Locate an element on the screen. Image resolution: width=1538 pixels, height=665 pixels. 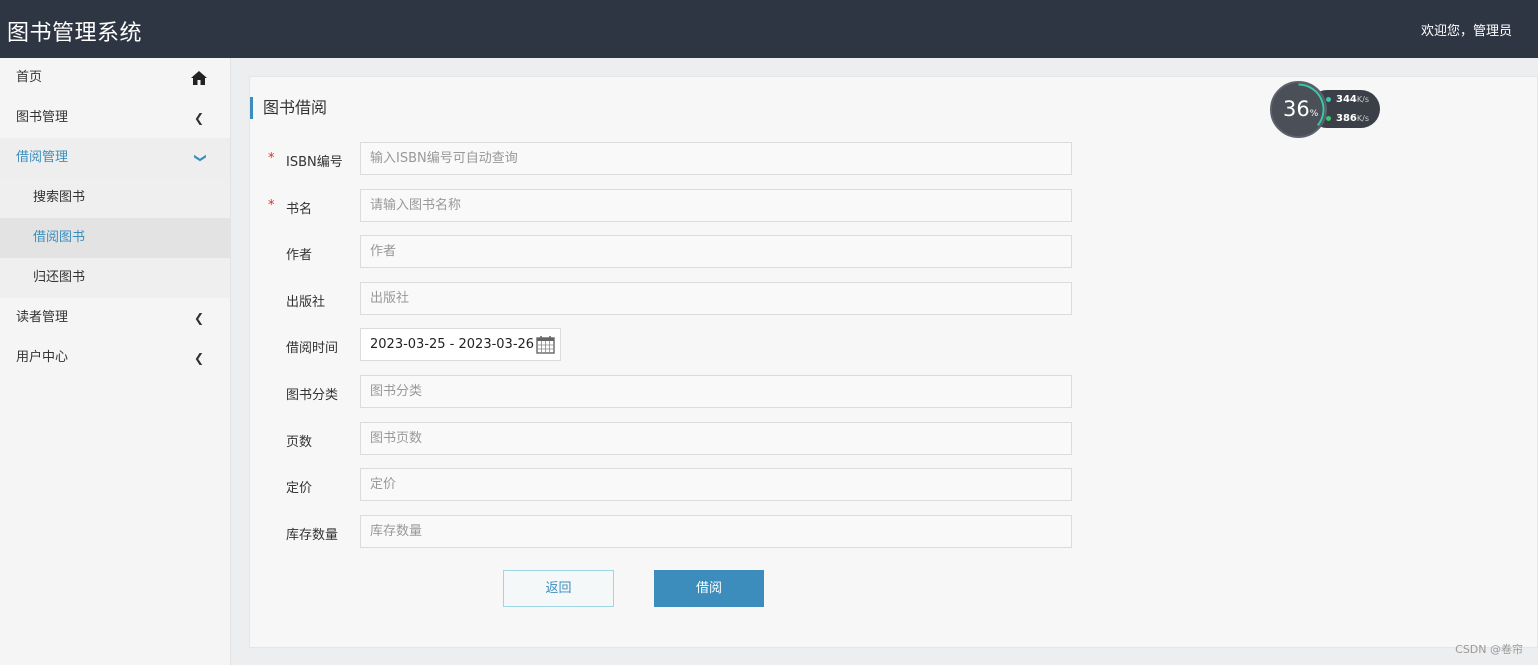
form-row-pages: 页数 图书页数 is located at coordinates (670, 439).